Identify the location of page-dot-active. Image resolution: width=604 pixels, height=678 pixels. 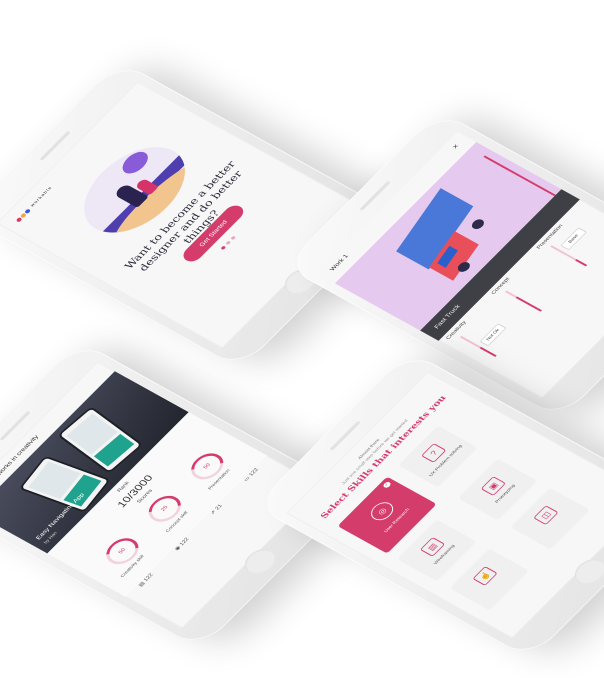
(223, 248).